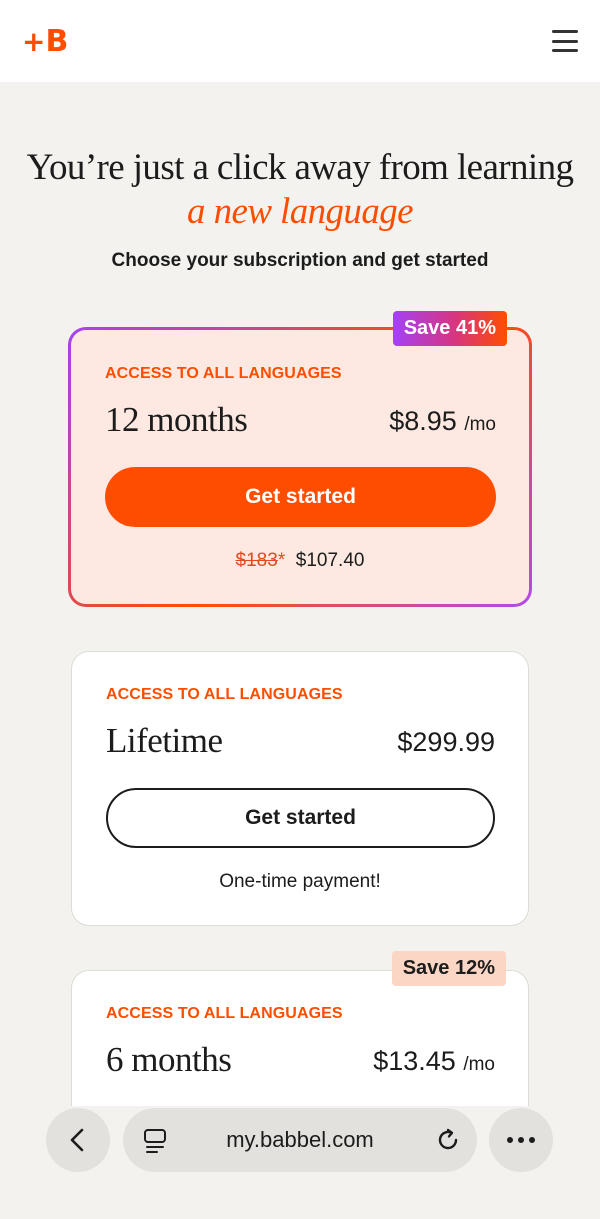 The width and height of the screenshot is (600, 1219). Describe the element at coordinates (300, 211) in the screenshot. I see `title-accent: a new language` at that location.